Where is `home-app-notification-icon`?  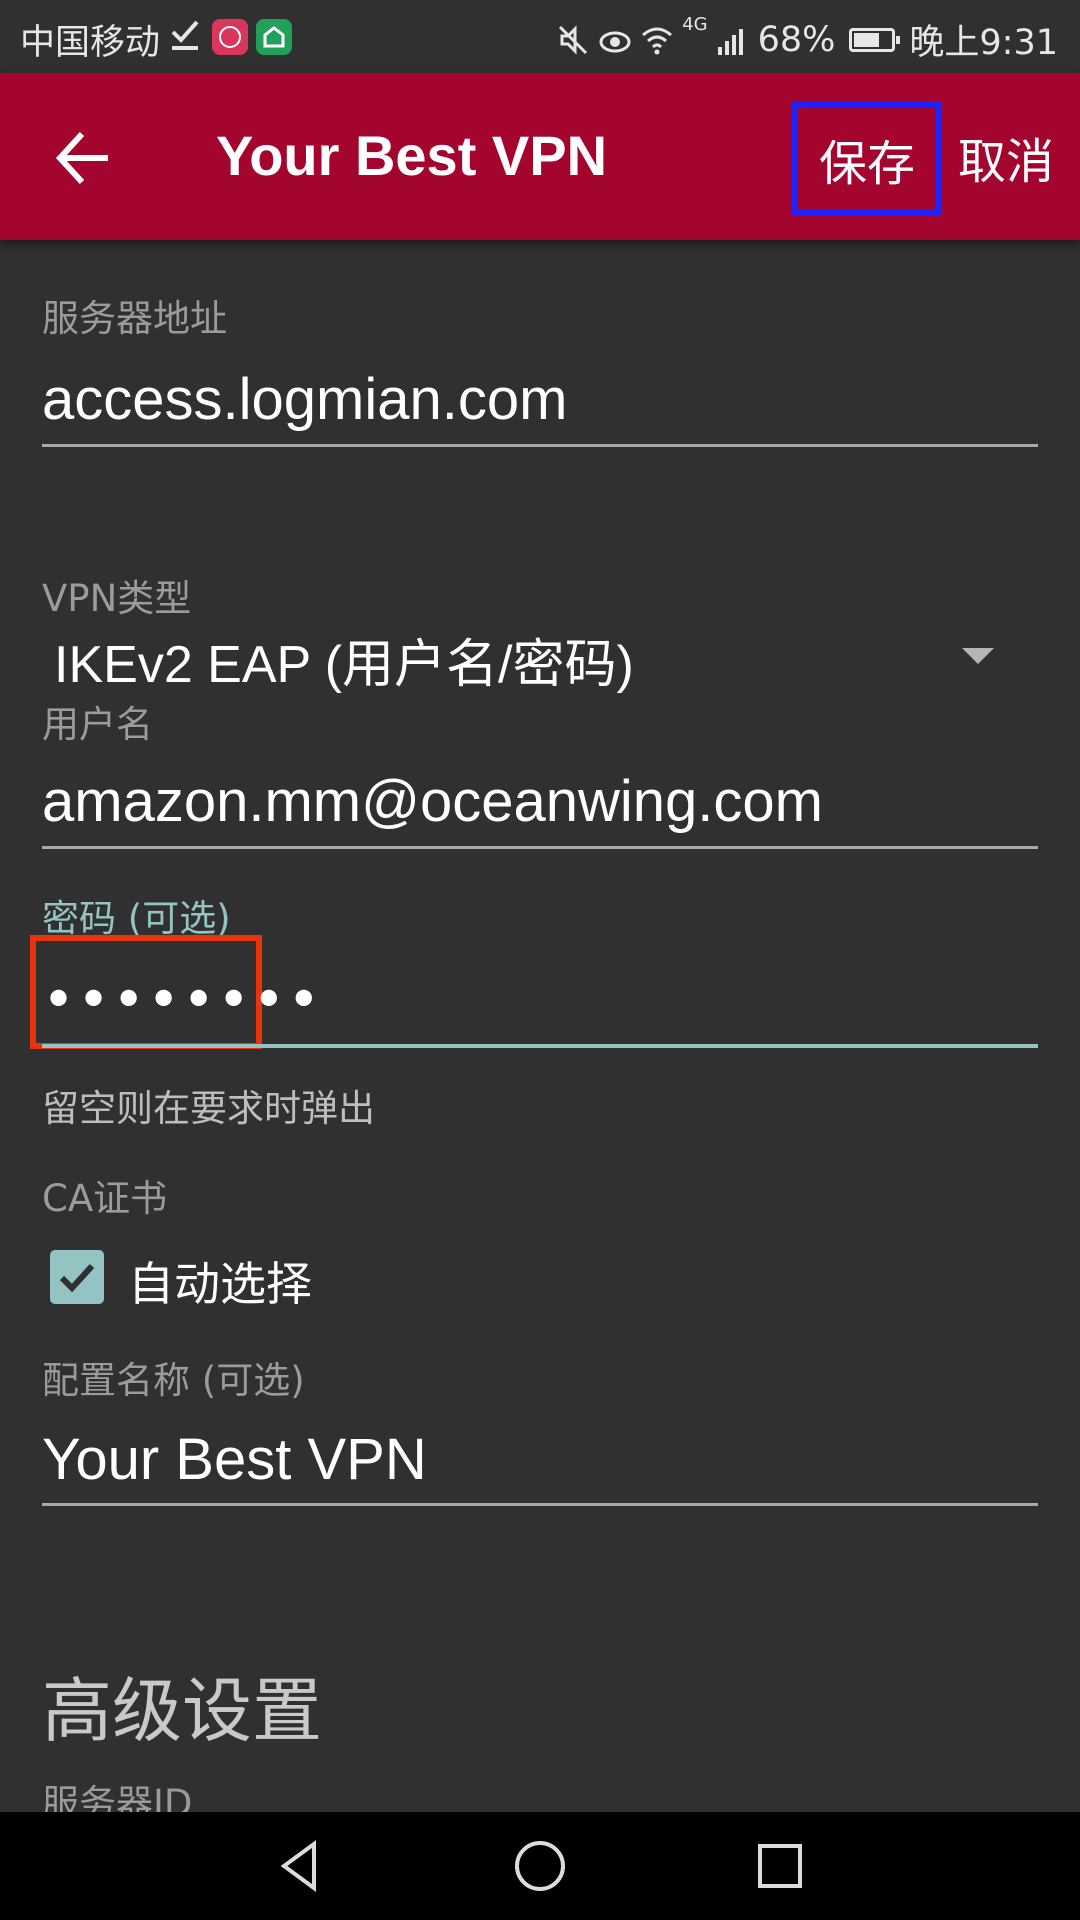
home-app-notification-icon is located at coordinates (274, 37).